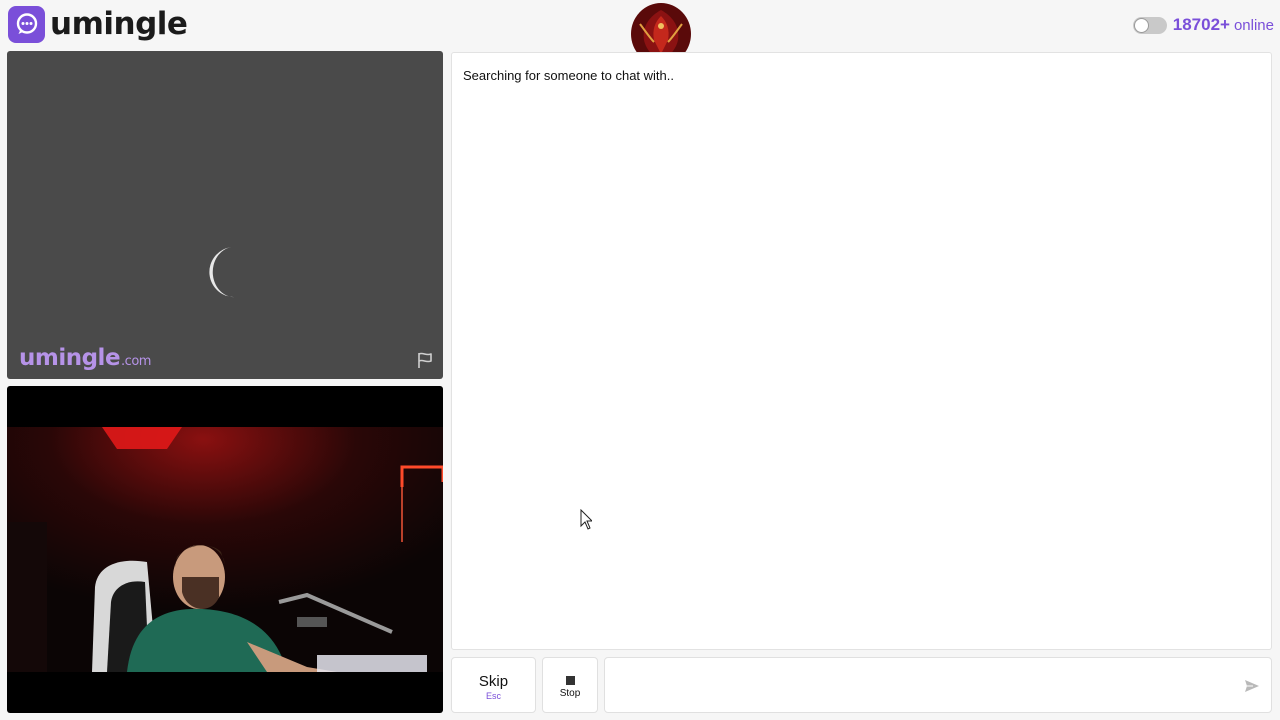 The image size is (1280, 720). I want to click on brand-name: umingle, so click(119, 23).